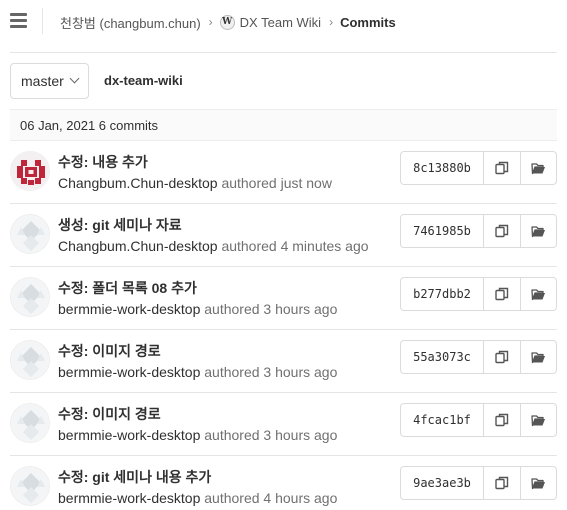 The width and height of the screenshot is (567, 510). I want to click on commit-sha-group: 55a3073c, so click(478, 357).